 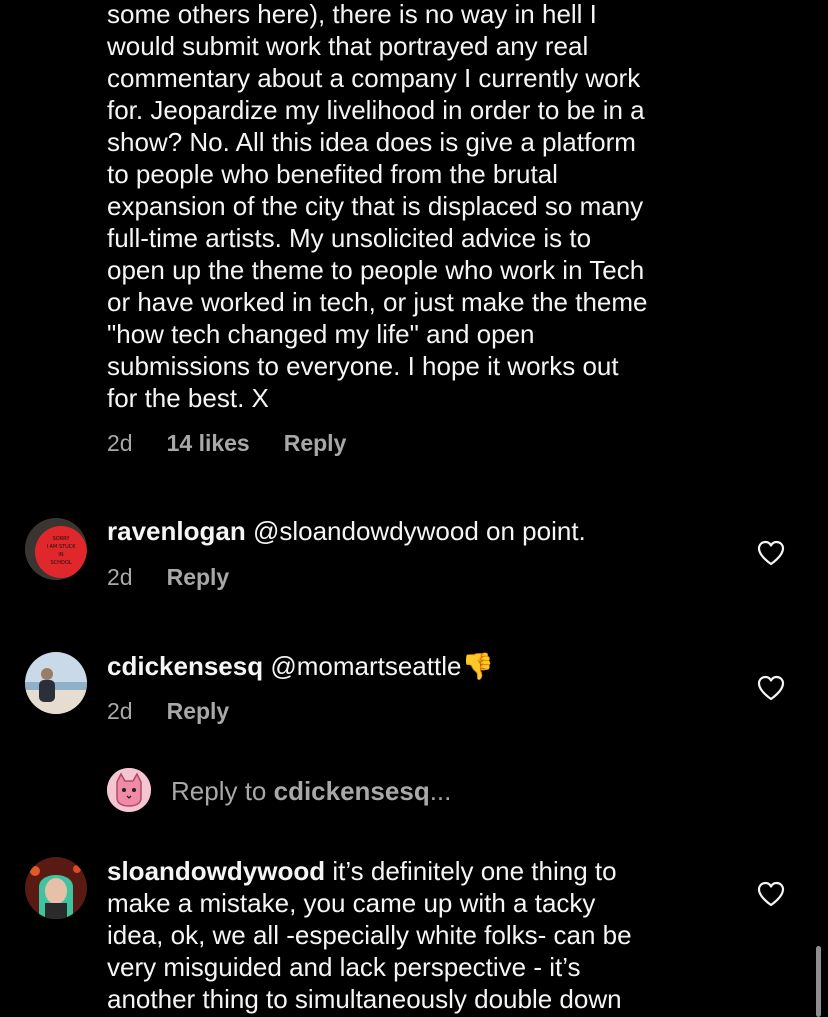 I want to click on svg-text: IN, so click(x=60, y=555).